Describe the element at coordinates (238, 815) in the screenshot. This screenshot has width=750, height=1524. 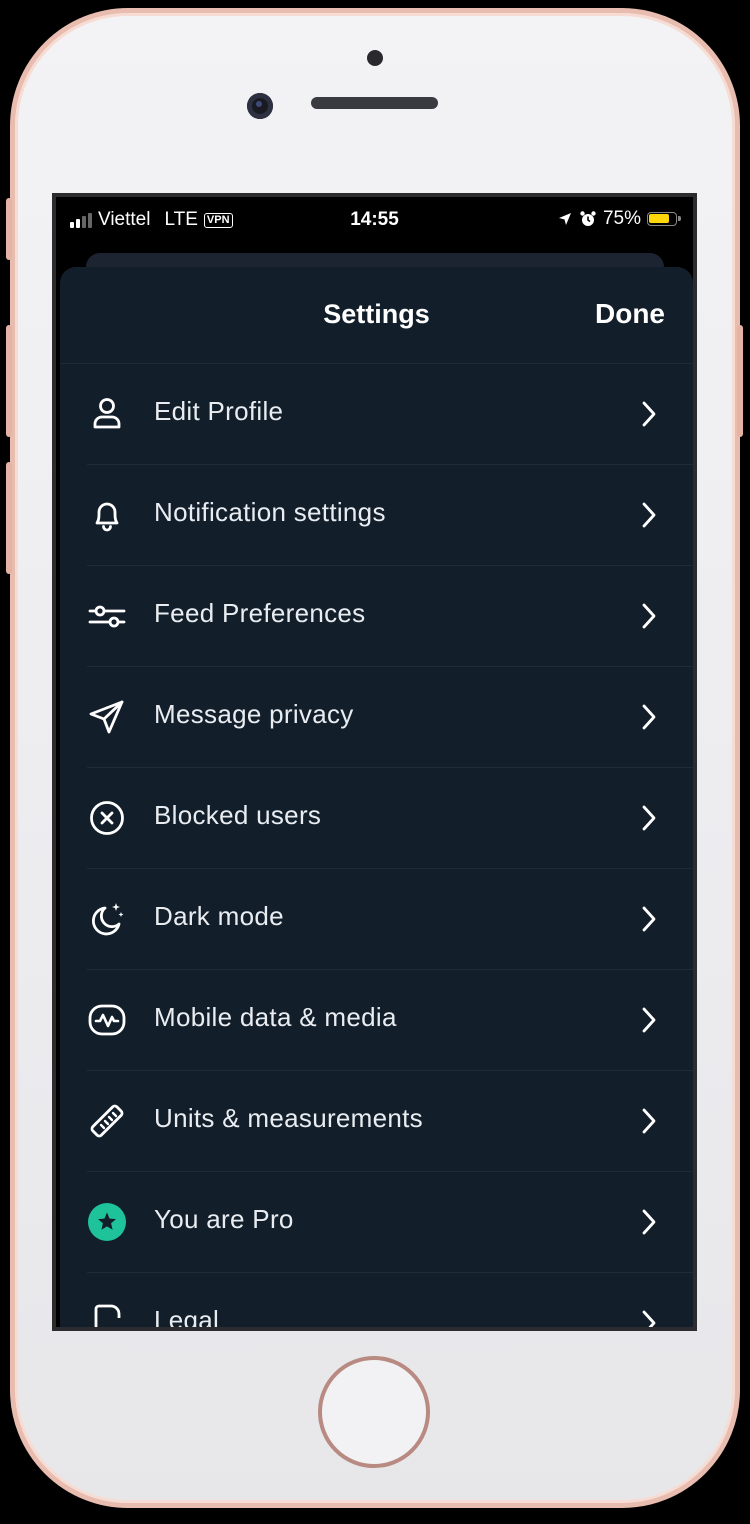
I see `settings-item-label: Blocked users` at that location.